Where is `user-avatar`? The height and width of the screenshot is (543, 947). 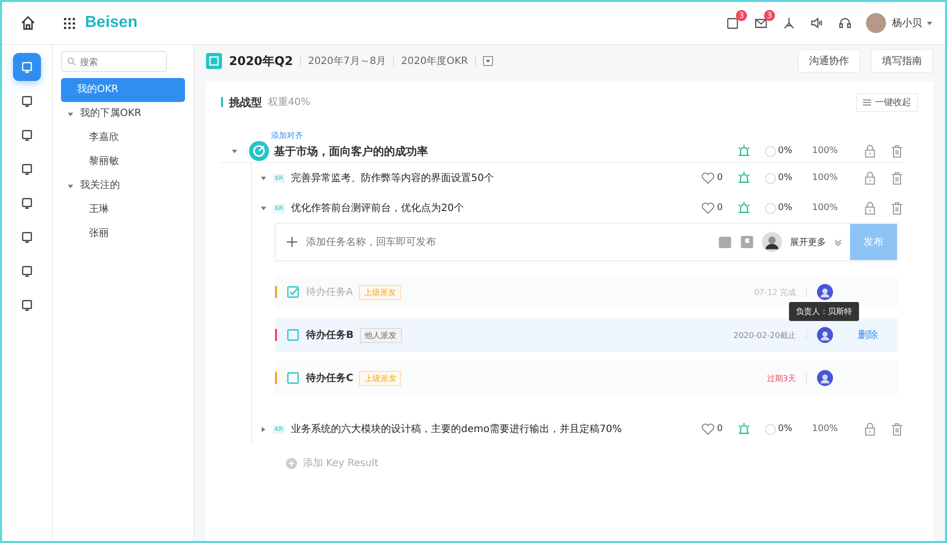 user-avatar is located at coordinates (876, 23).